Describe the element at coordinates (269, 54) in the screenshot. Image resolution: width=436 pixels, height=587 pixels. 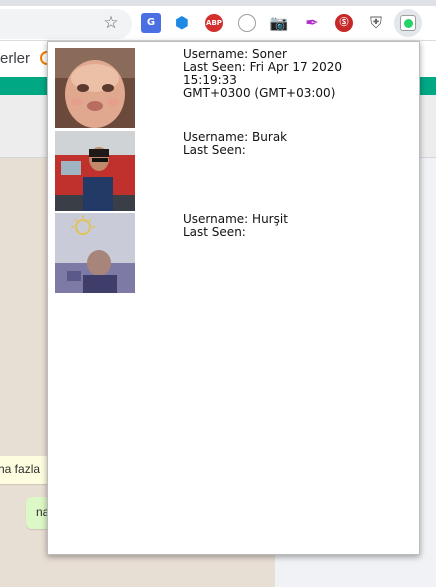
I see `username-value: Soner` at that location.